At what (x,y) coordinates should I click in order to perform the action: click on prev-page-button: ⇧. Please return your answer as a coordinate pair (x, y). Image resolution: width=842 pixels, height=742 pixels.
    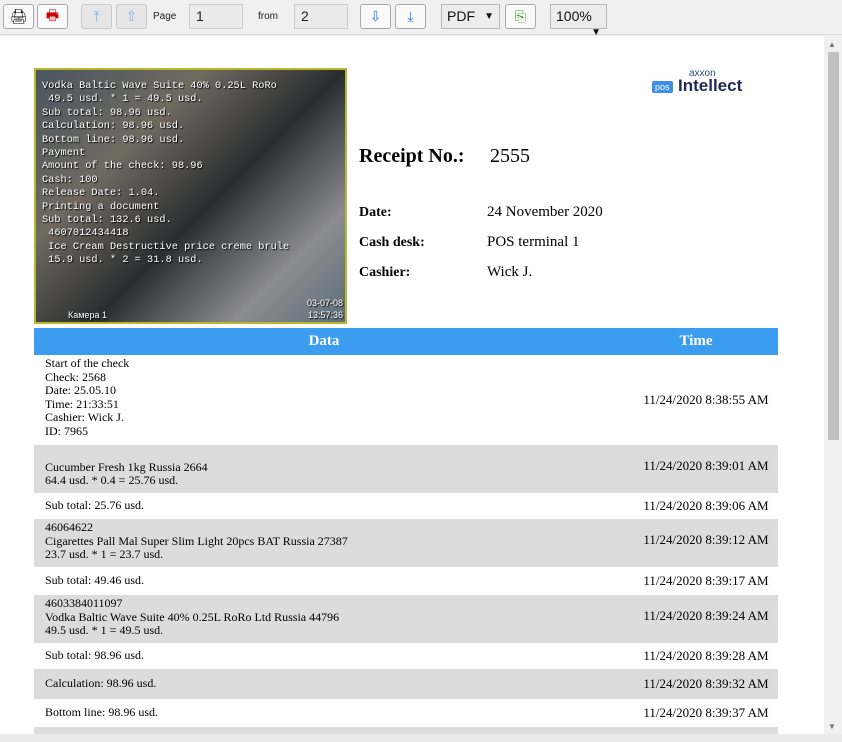
    Looking at the image, I should click on (131, 16).